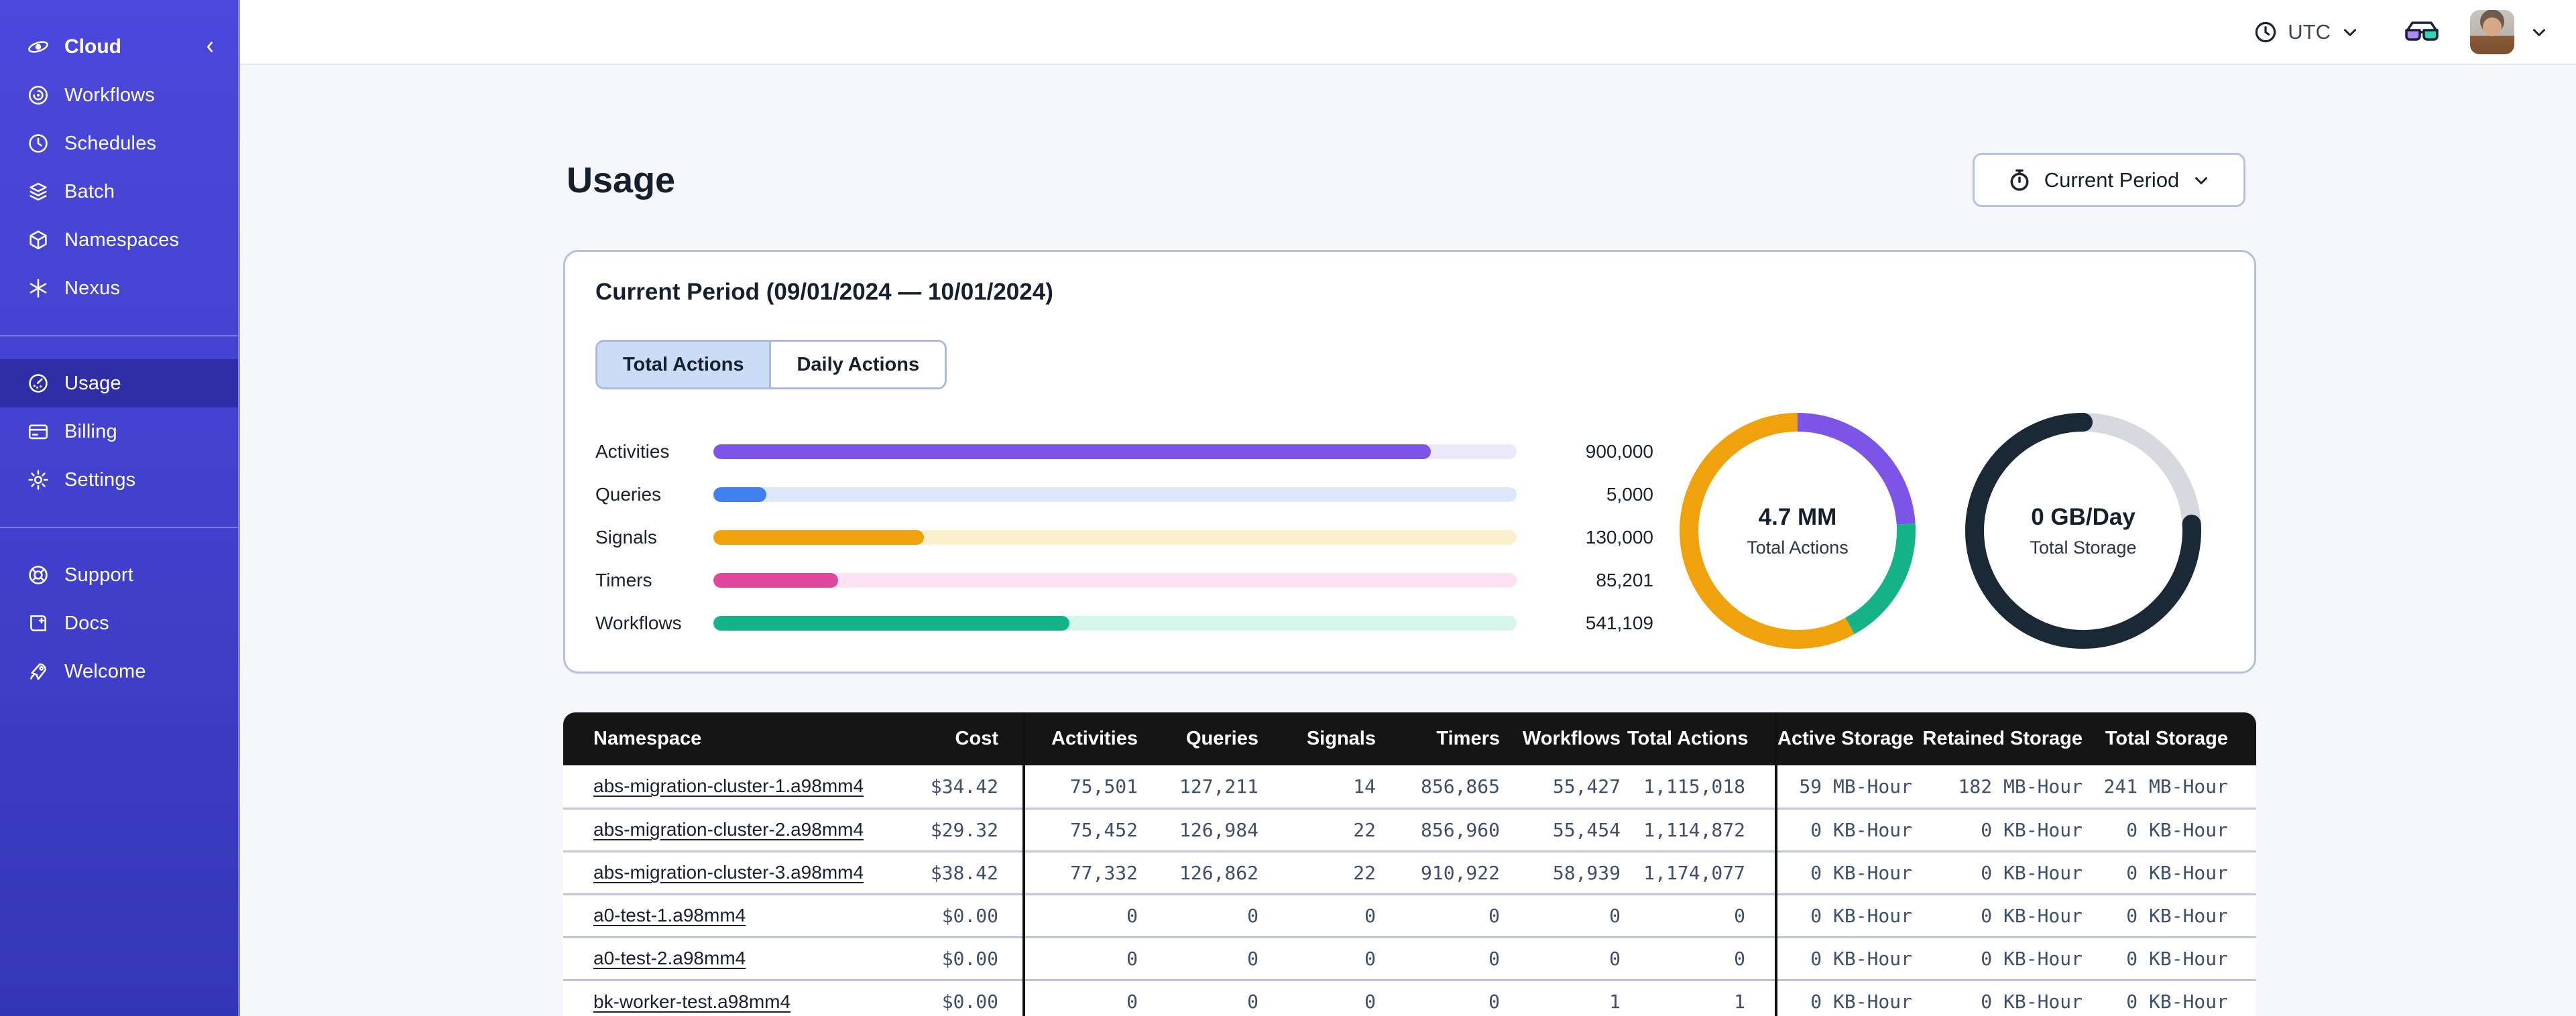  What do you see at coordinates (968, 739) in the screenshot?
I see `column-header-cost: Cost` at bounding box center [968, 739].